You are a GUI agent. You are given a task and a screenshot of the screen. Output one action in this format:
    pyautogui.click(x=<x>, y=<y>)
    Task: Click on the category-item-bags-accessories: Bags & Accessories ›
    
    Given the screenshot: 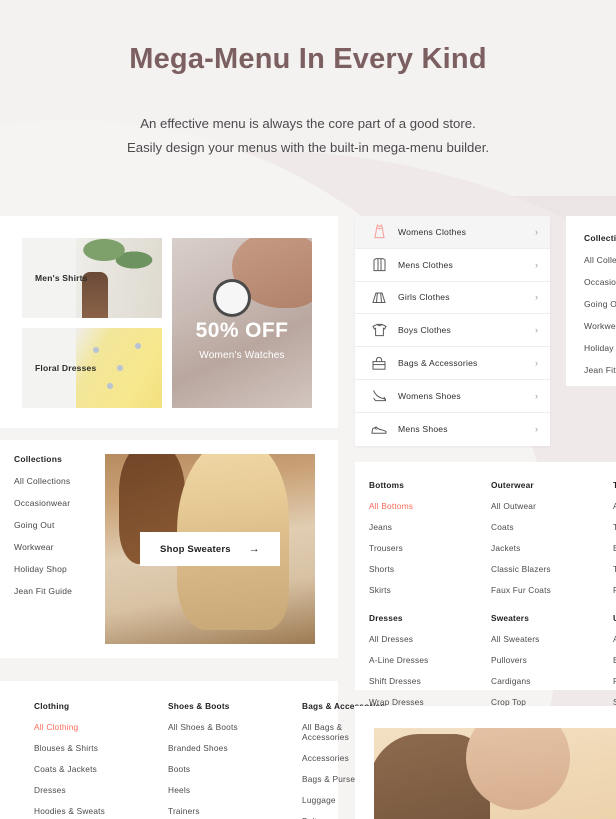 What is the action you would take?
    pyautogui.click(x=452, y=363)
    